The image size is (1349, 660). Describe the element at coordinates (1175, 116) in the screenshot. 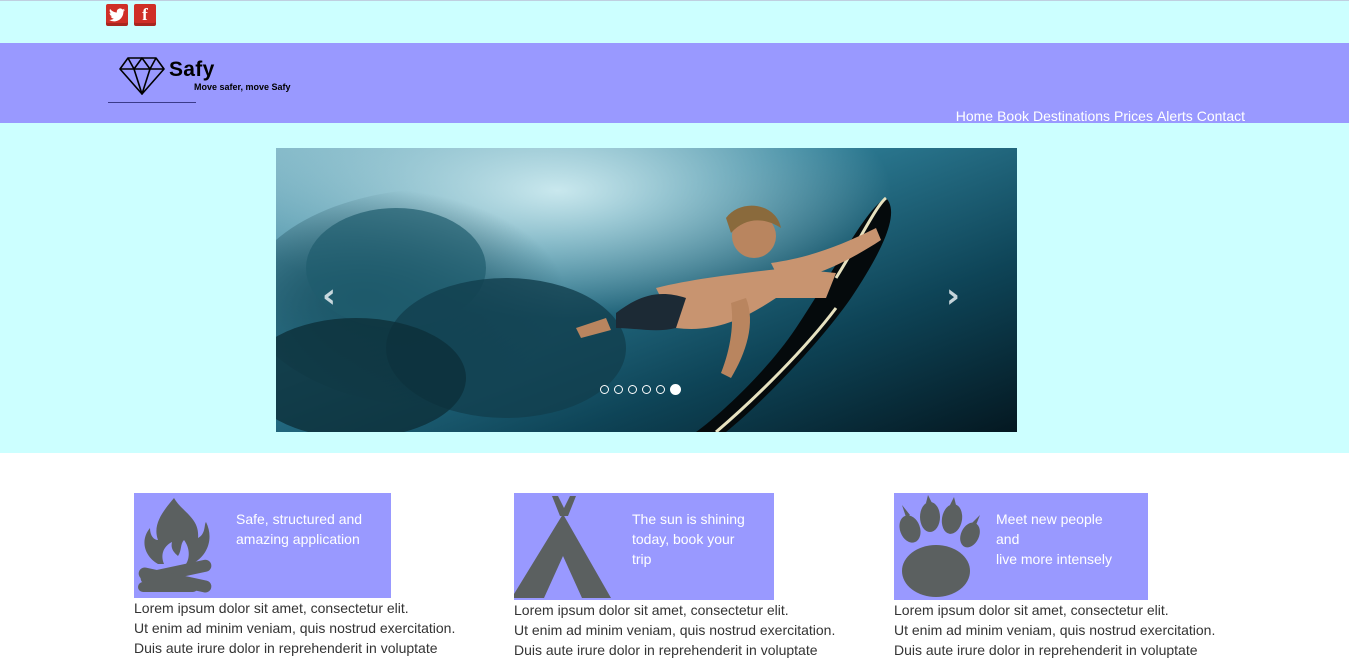

I see `nav-alerts: Alerts` at that location.